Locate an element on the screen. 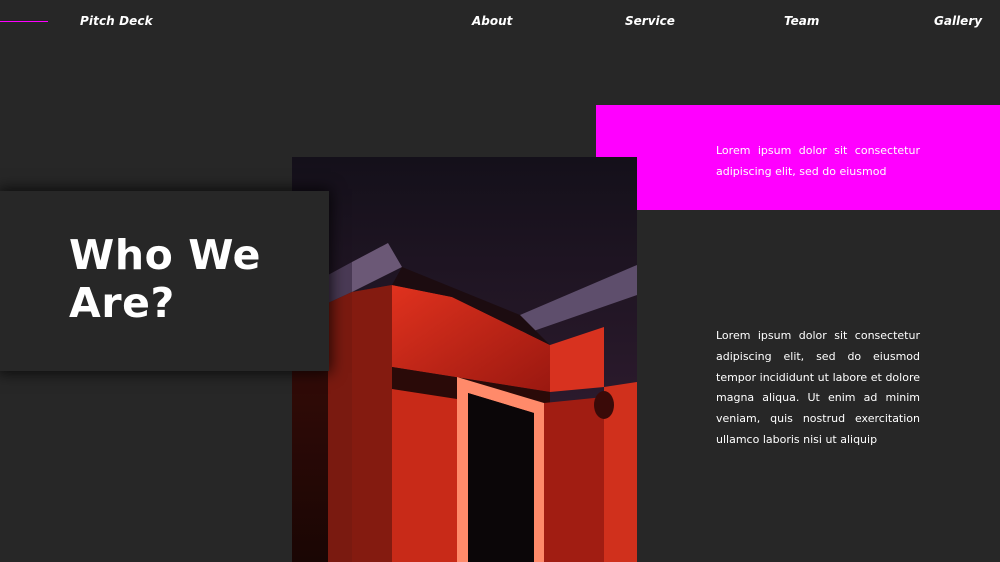 The height and width of the screenshot is (562, 1000). nav-about: About is located at coordinates (492, 21).